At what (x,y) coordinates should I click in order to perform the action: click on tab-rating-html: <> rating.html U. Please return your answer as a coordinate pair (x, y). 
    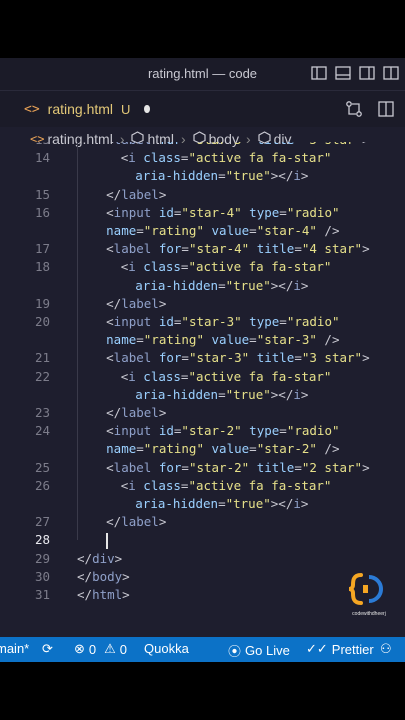
    Looking at the image, I should click on (81, 109).